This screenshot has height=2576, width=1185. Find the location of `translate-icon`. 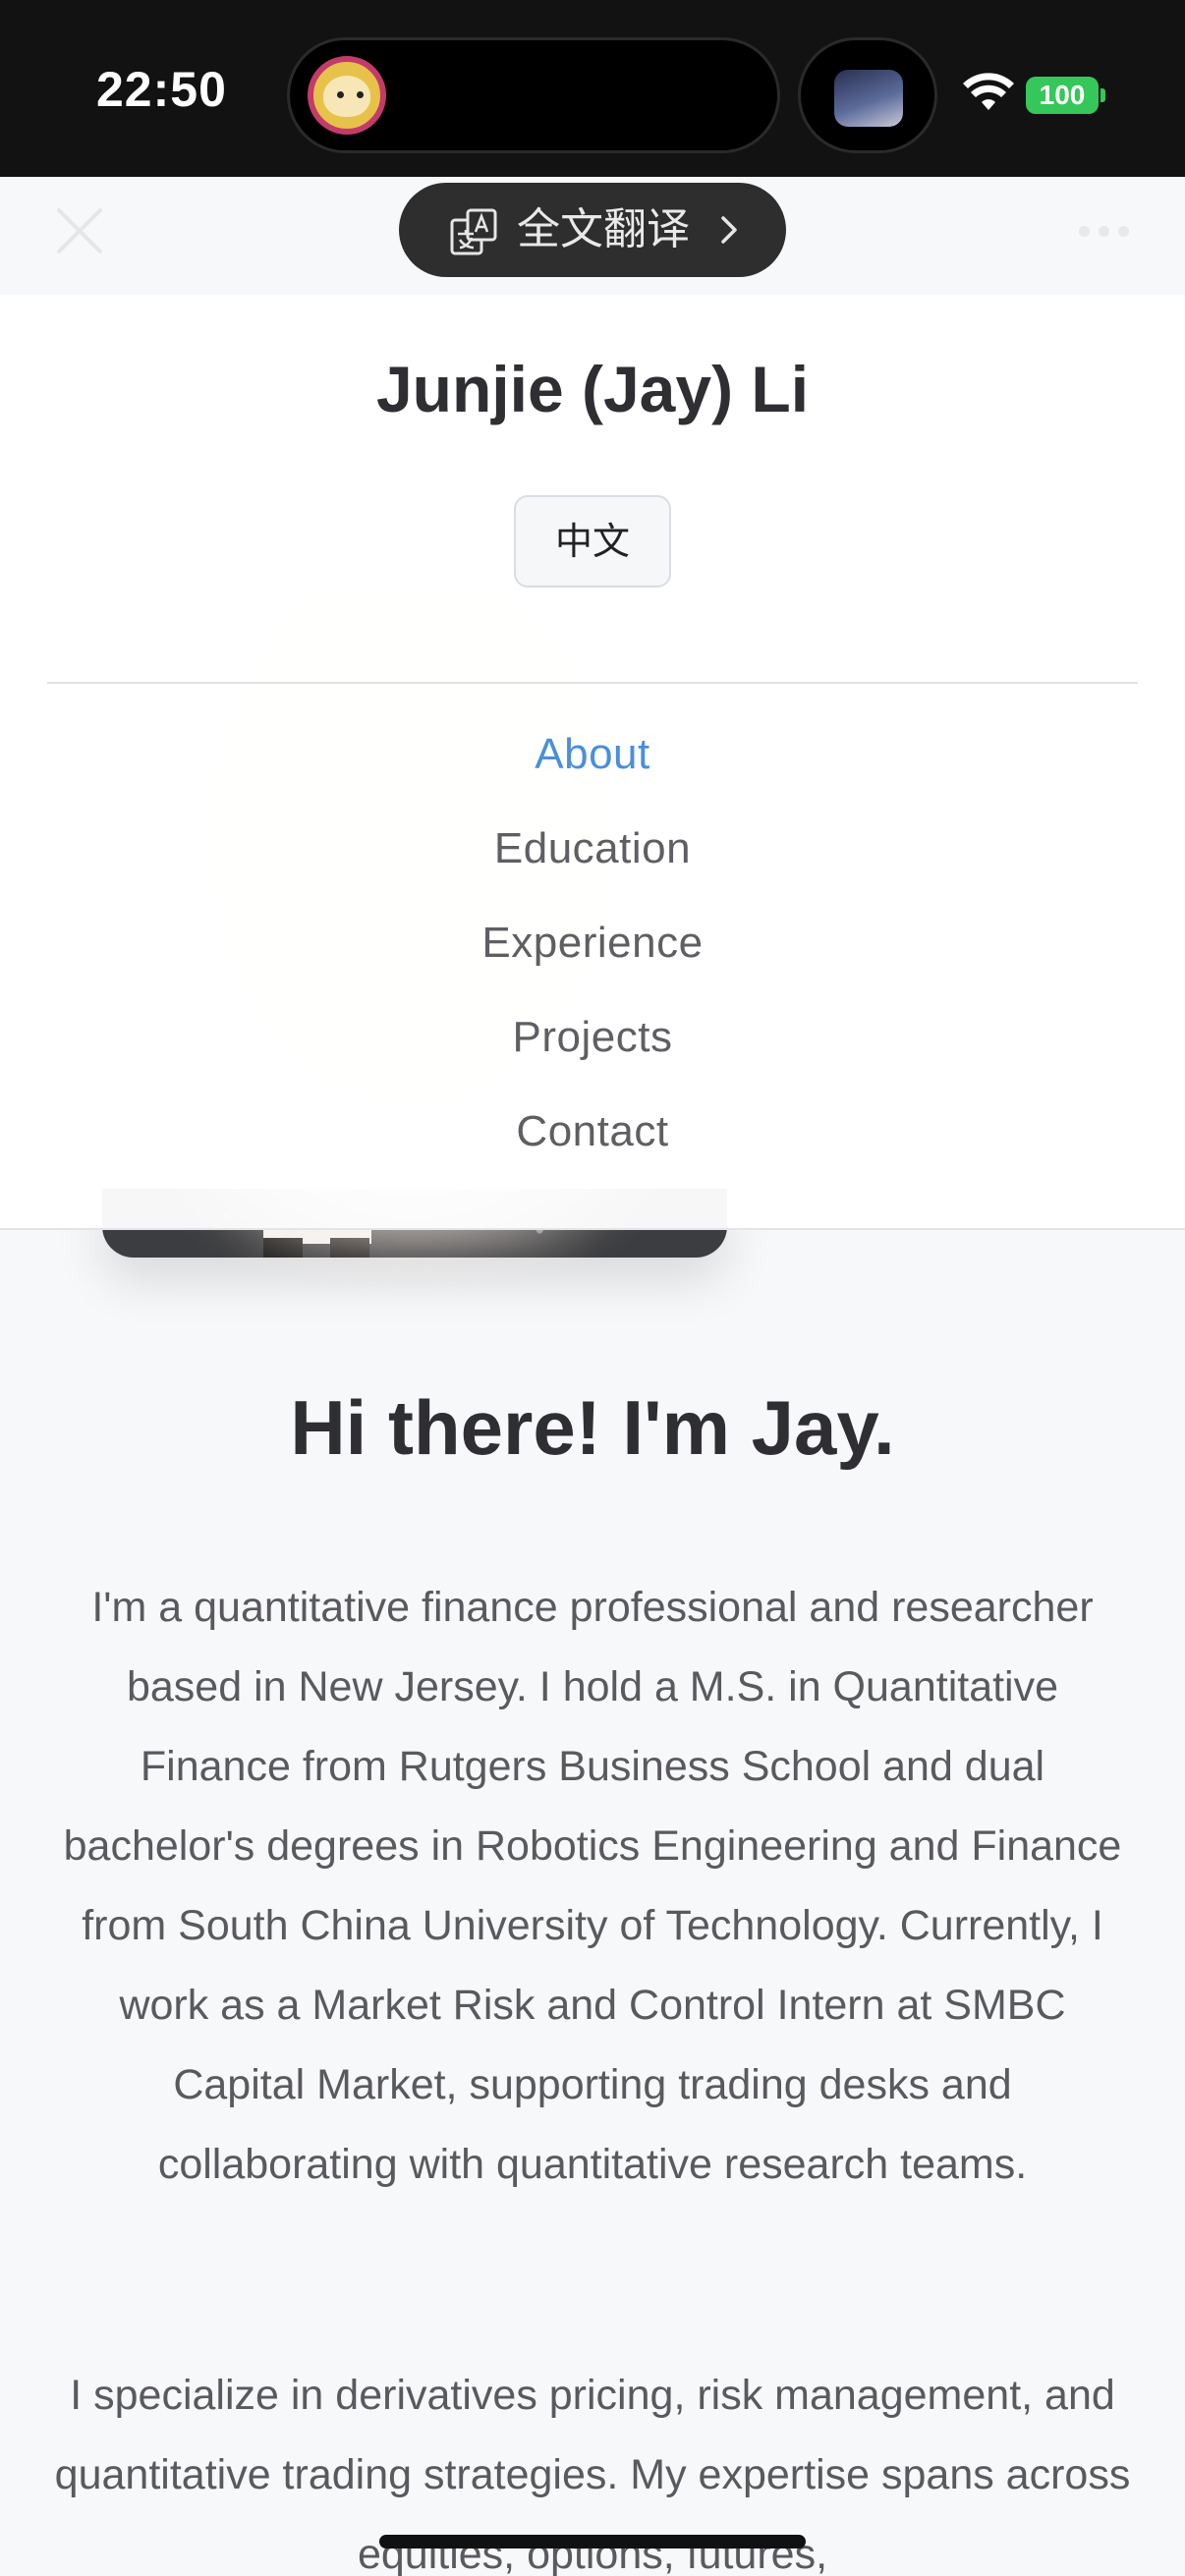

translate-icon is located at coordinates (474, 231).